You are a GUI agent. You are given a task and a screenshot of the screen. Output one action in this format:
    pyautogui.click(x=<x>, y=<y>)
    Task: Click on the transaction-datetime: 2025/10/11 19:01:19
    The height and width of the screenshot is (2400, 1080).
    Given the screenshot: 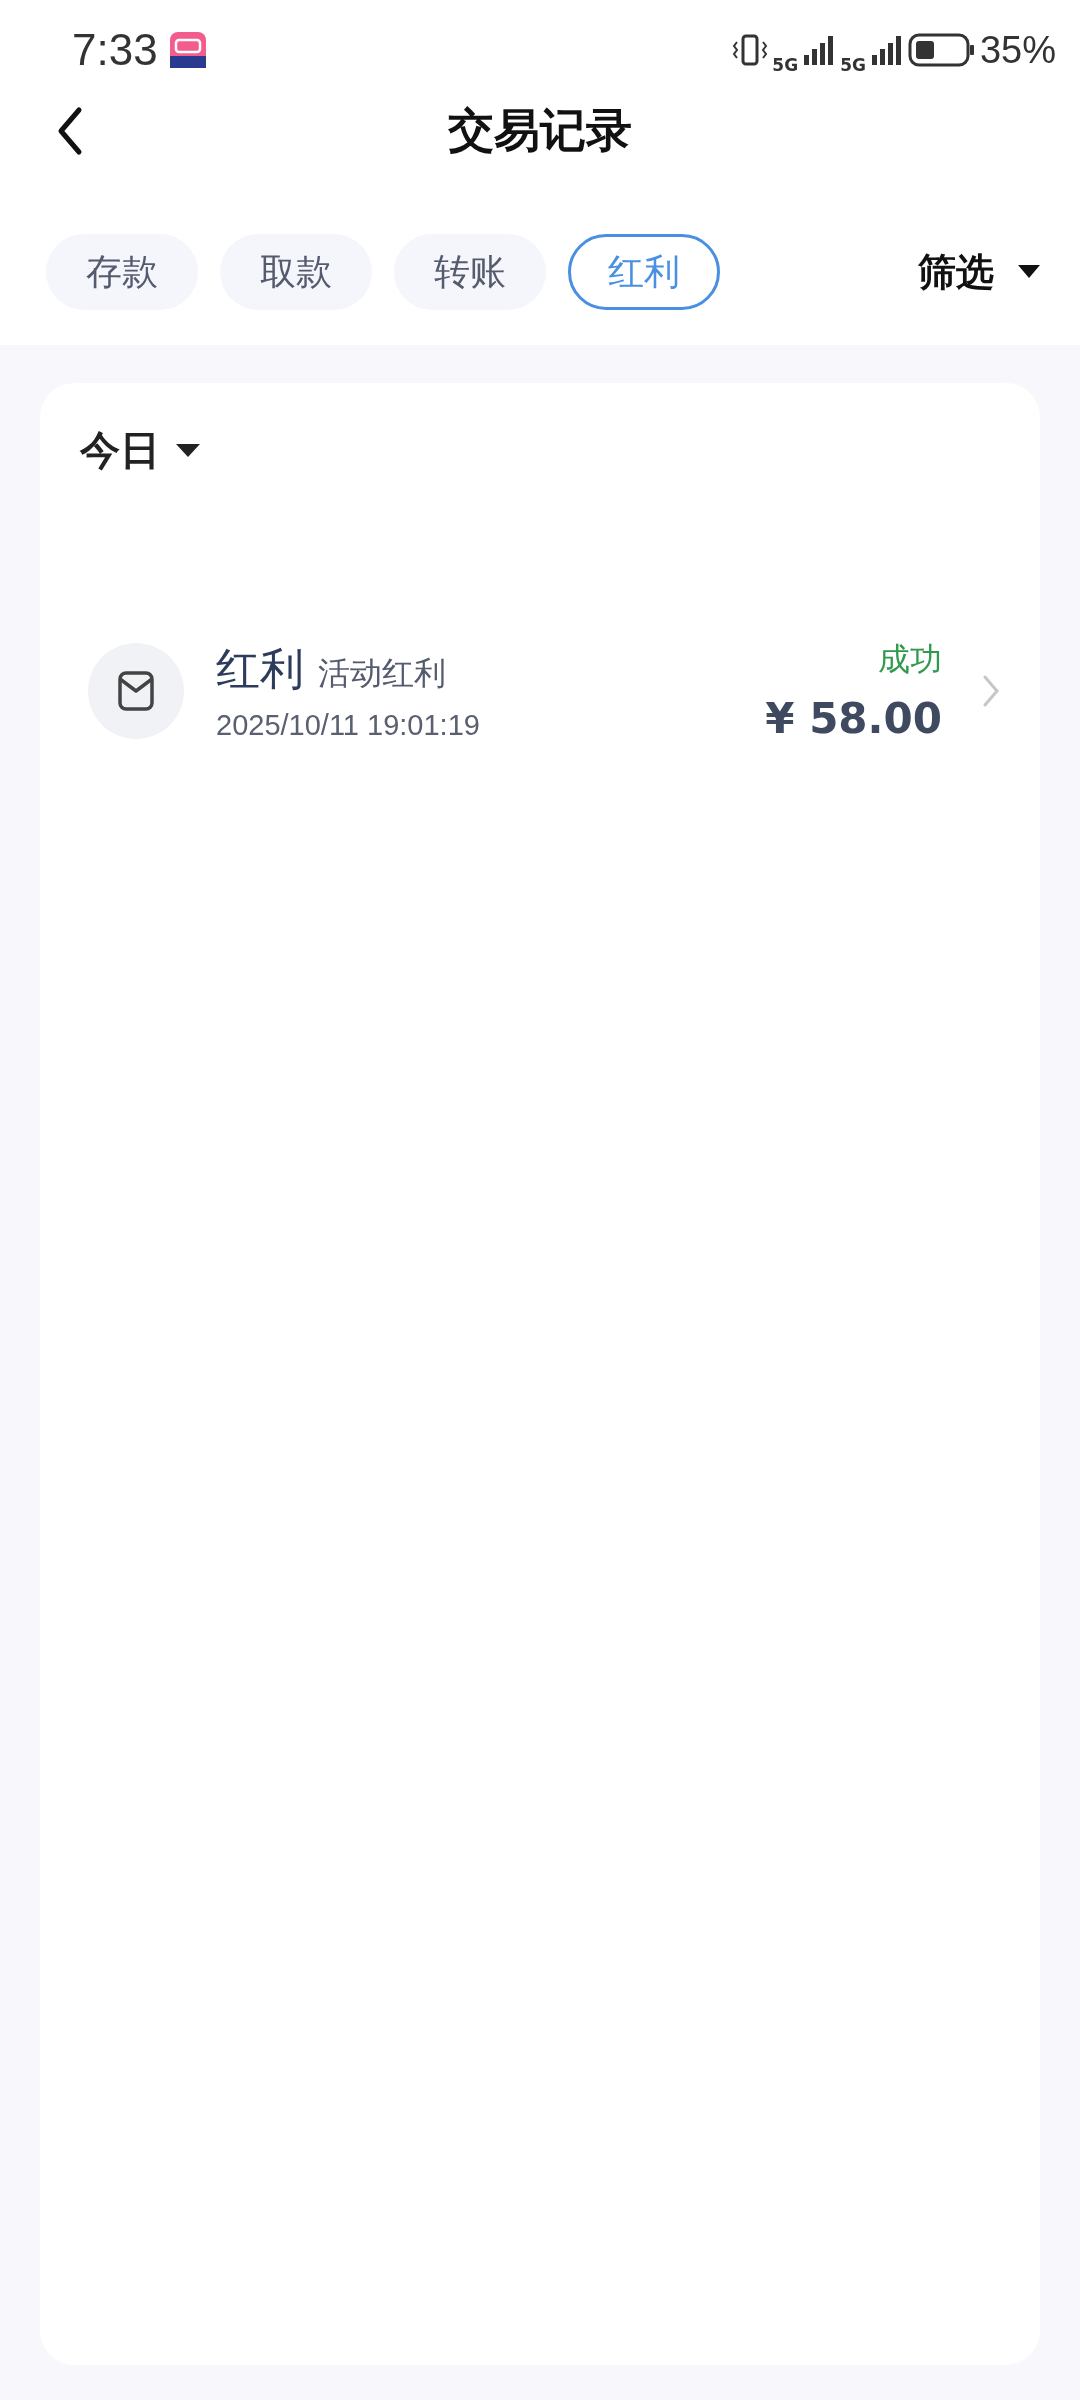 What is the action you would take?
    pyautogui.click(x=348, y=725)
    